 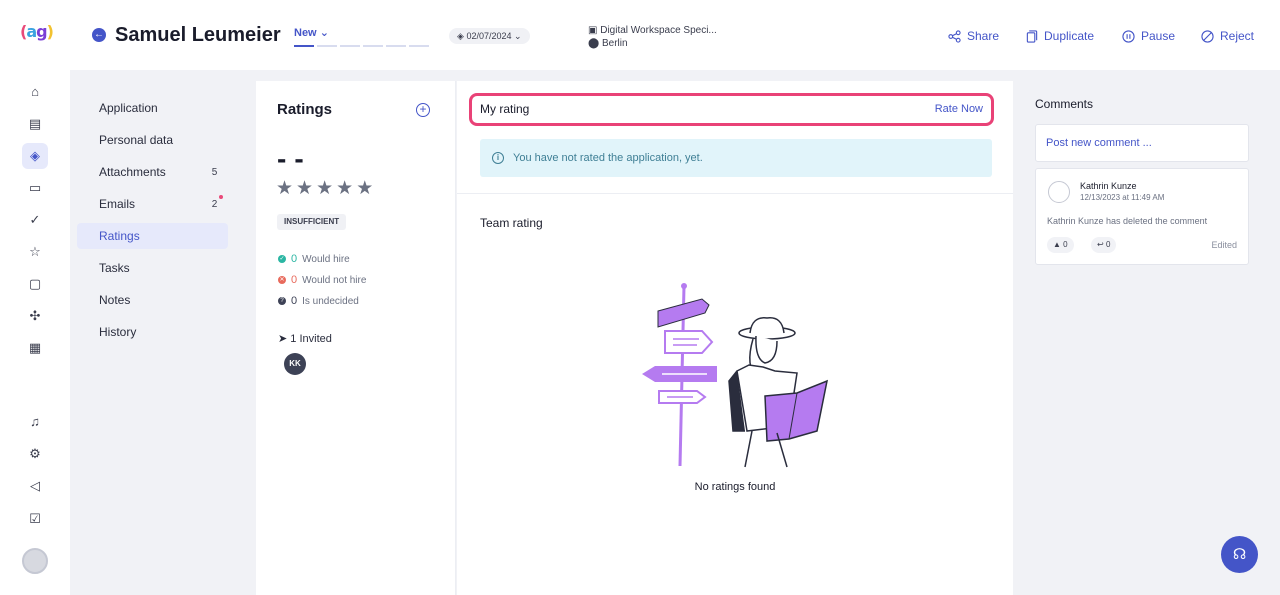 What do you see at coordinates (152, 332) in the screenshot?
I see `menu-item-history: History` at bounding box center [152, 332].